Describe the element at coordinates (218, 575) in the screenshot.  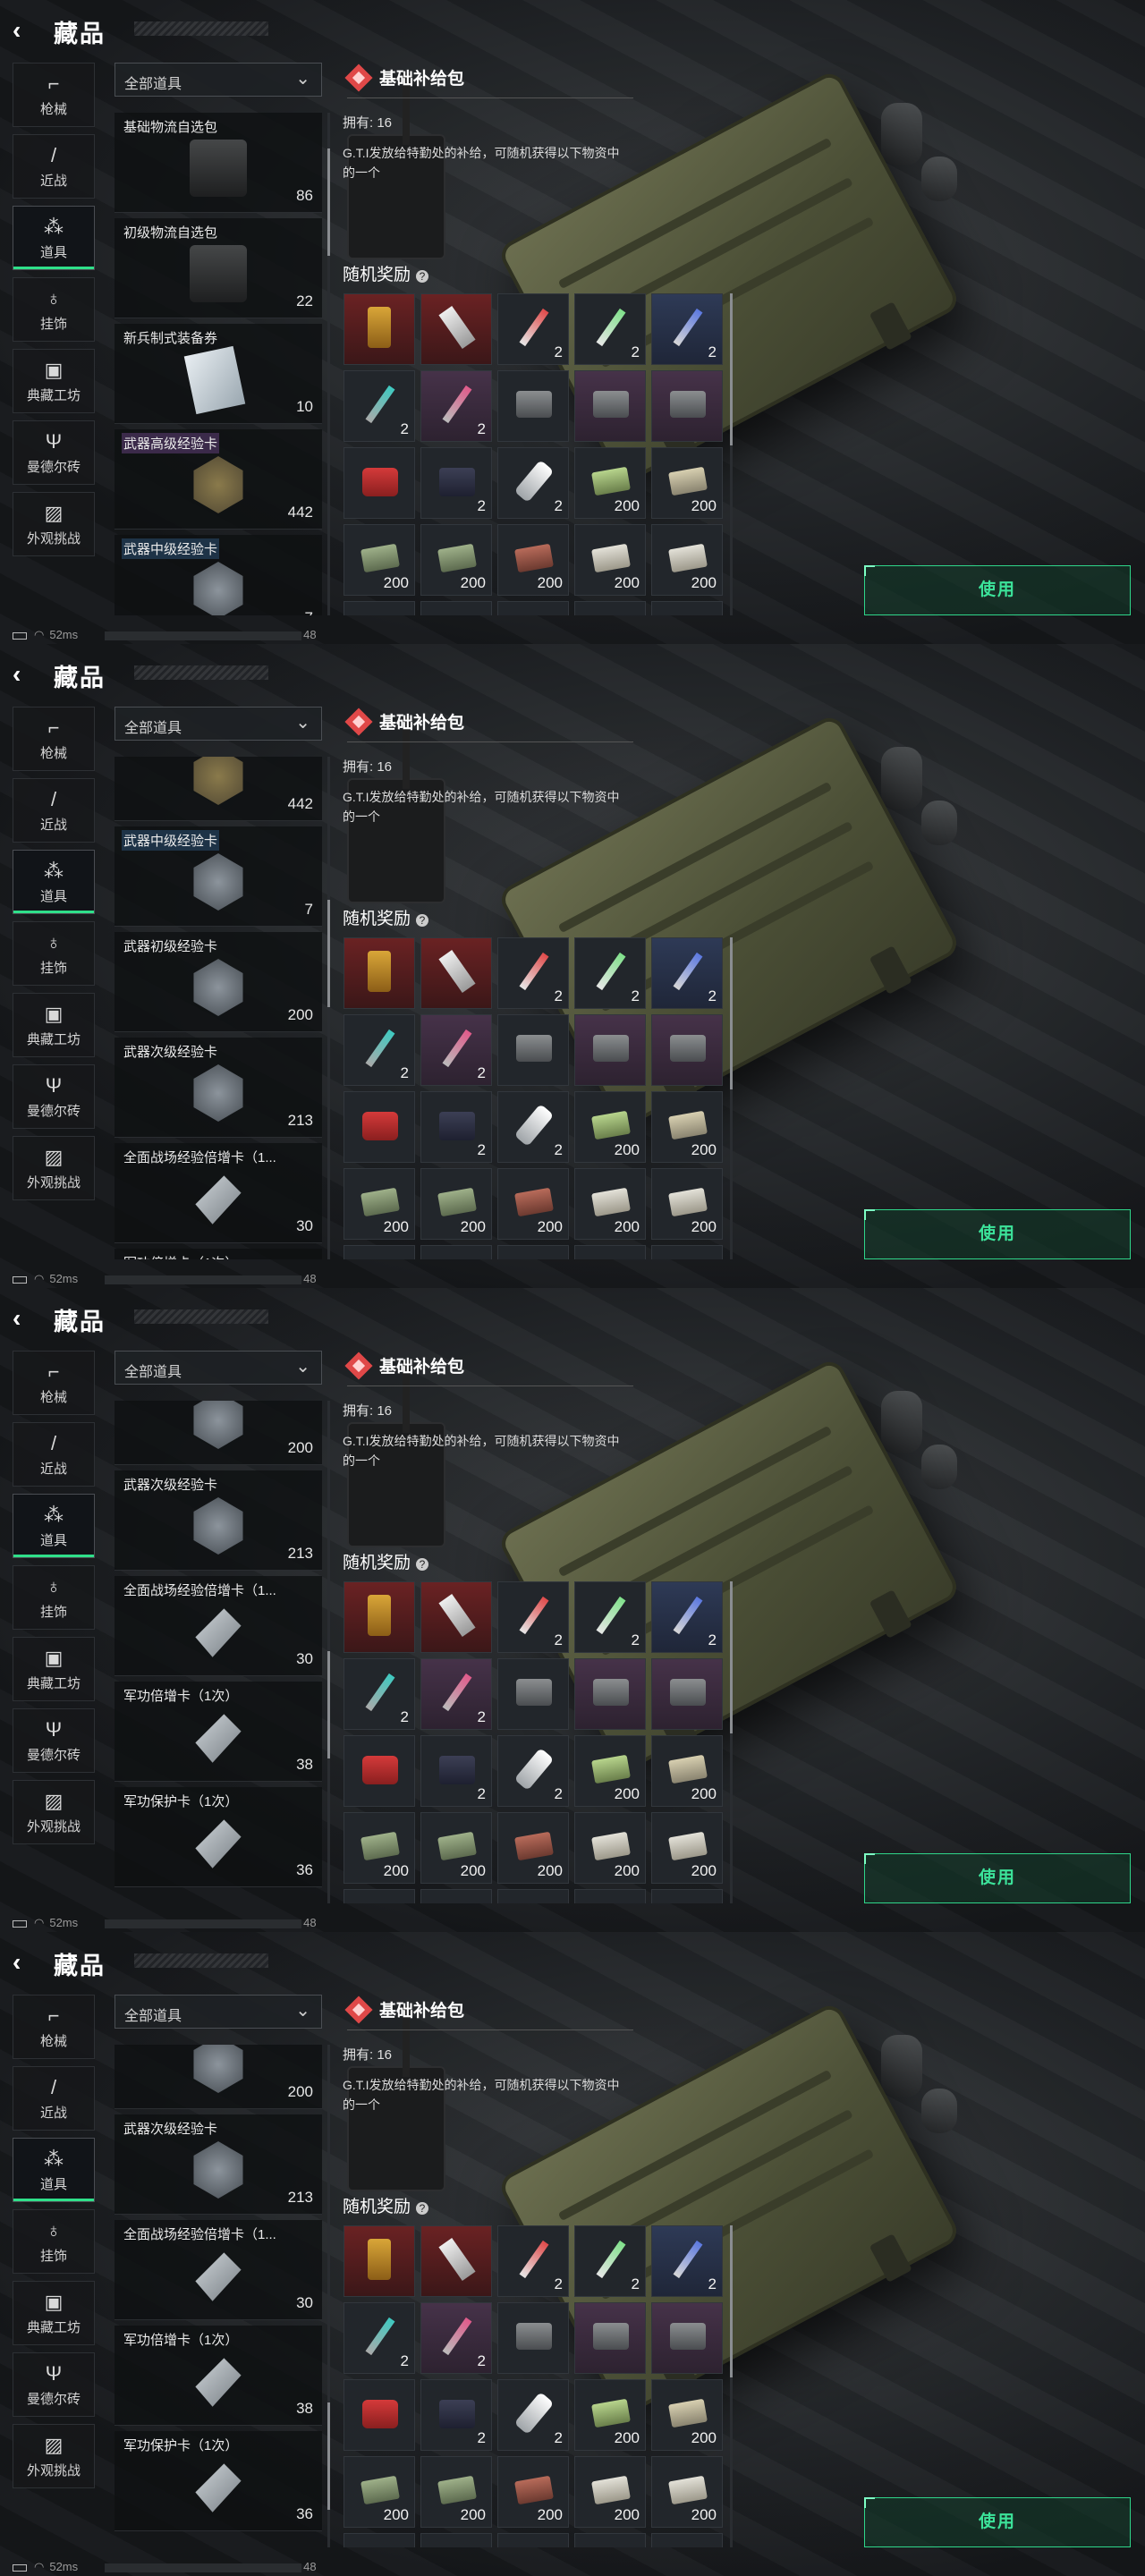
I see `list-item: 武器中级经验卡 7` at that location.